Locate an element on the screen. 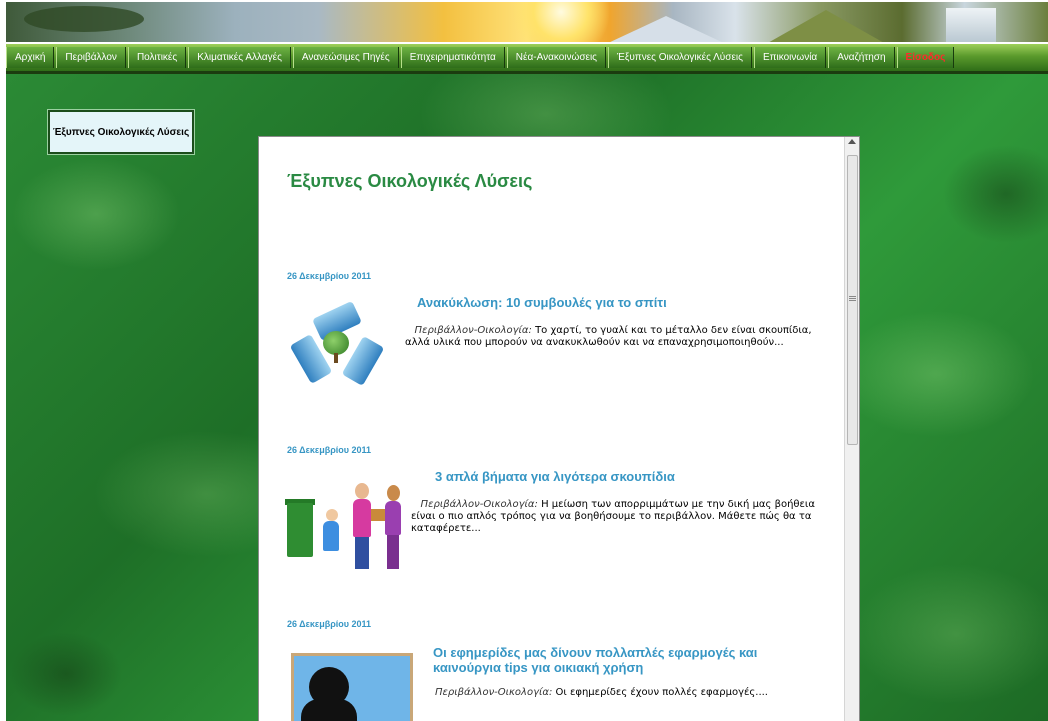 The height and width of the screenshot is (721, 1048). nav-item-policies: Πολιτικές is located at coordinates (157, 57).